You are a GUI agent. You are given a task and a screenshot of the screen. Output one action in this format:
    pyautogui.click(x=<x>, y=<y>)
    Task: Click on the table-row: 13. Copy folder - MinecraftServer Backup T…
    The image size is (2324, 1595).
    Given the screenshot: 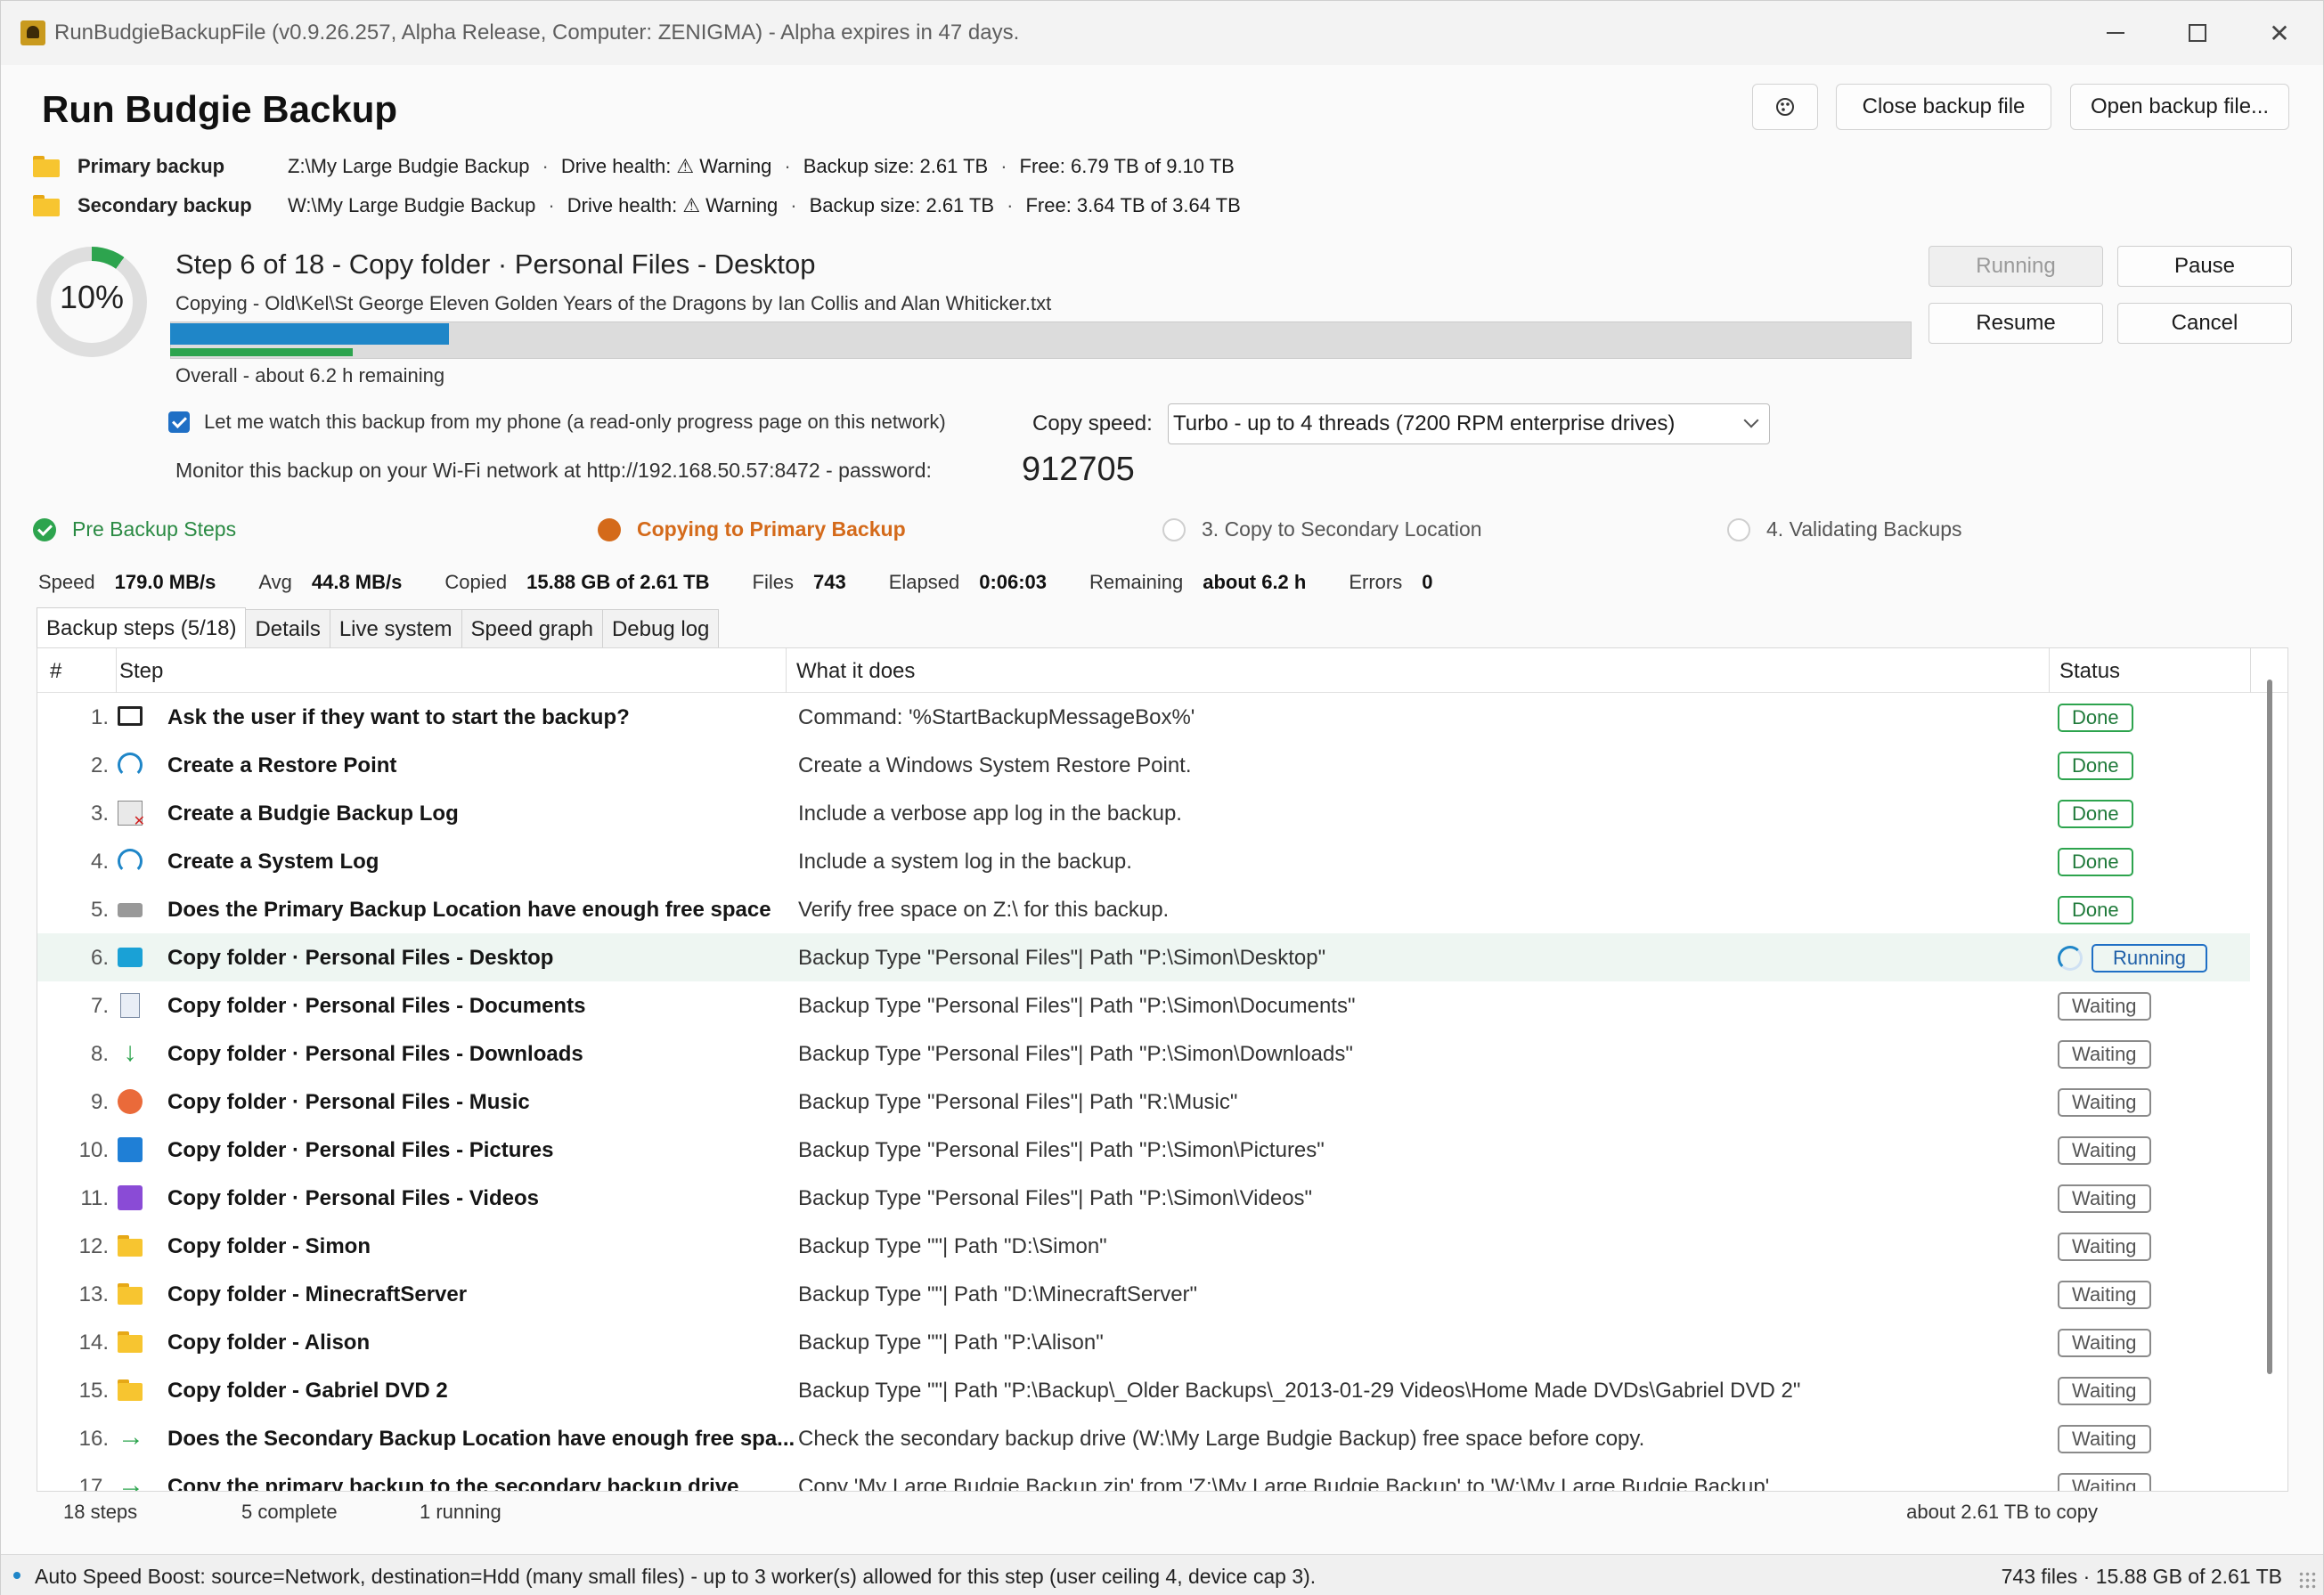 What is the action you would take?
    pyautogui.click(x=1143, y=1294)
    